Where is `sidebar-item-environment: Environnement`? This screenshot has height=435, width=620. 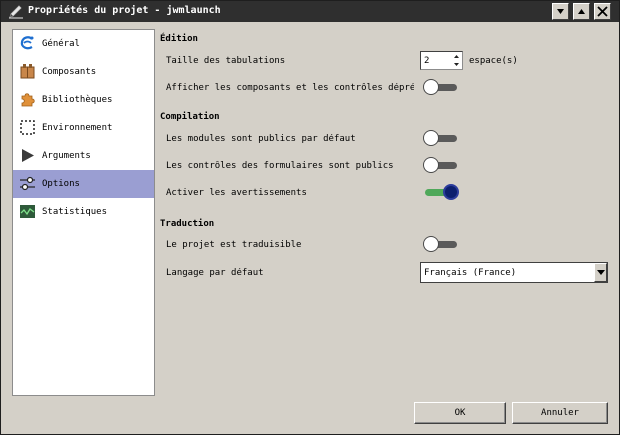
sidebar-item-environment: Environnement is located at coordinates (83, 128).